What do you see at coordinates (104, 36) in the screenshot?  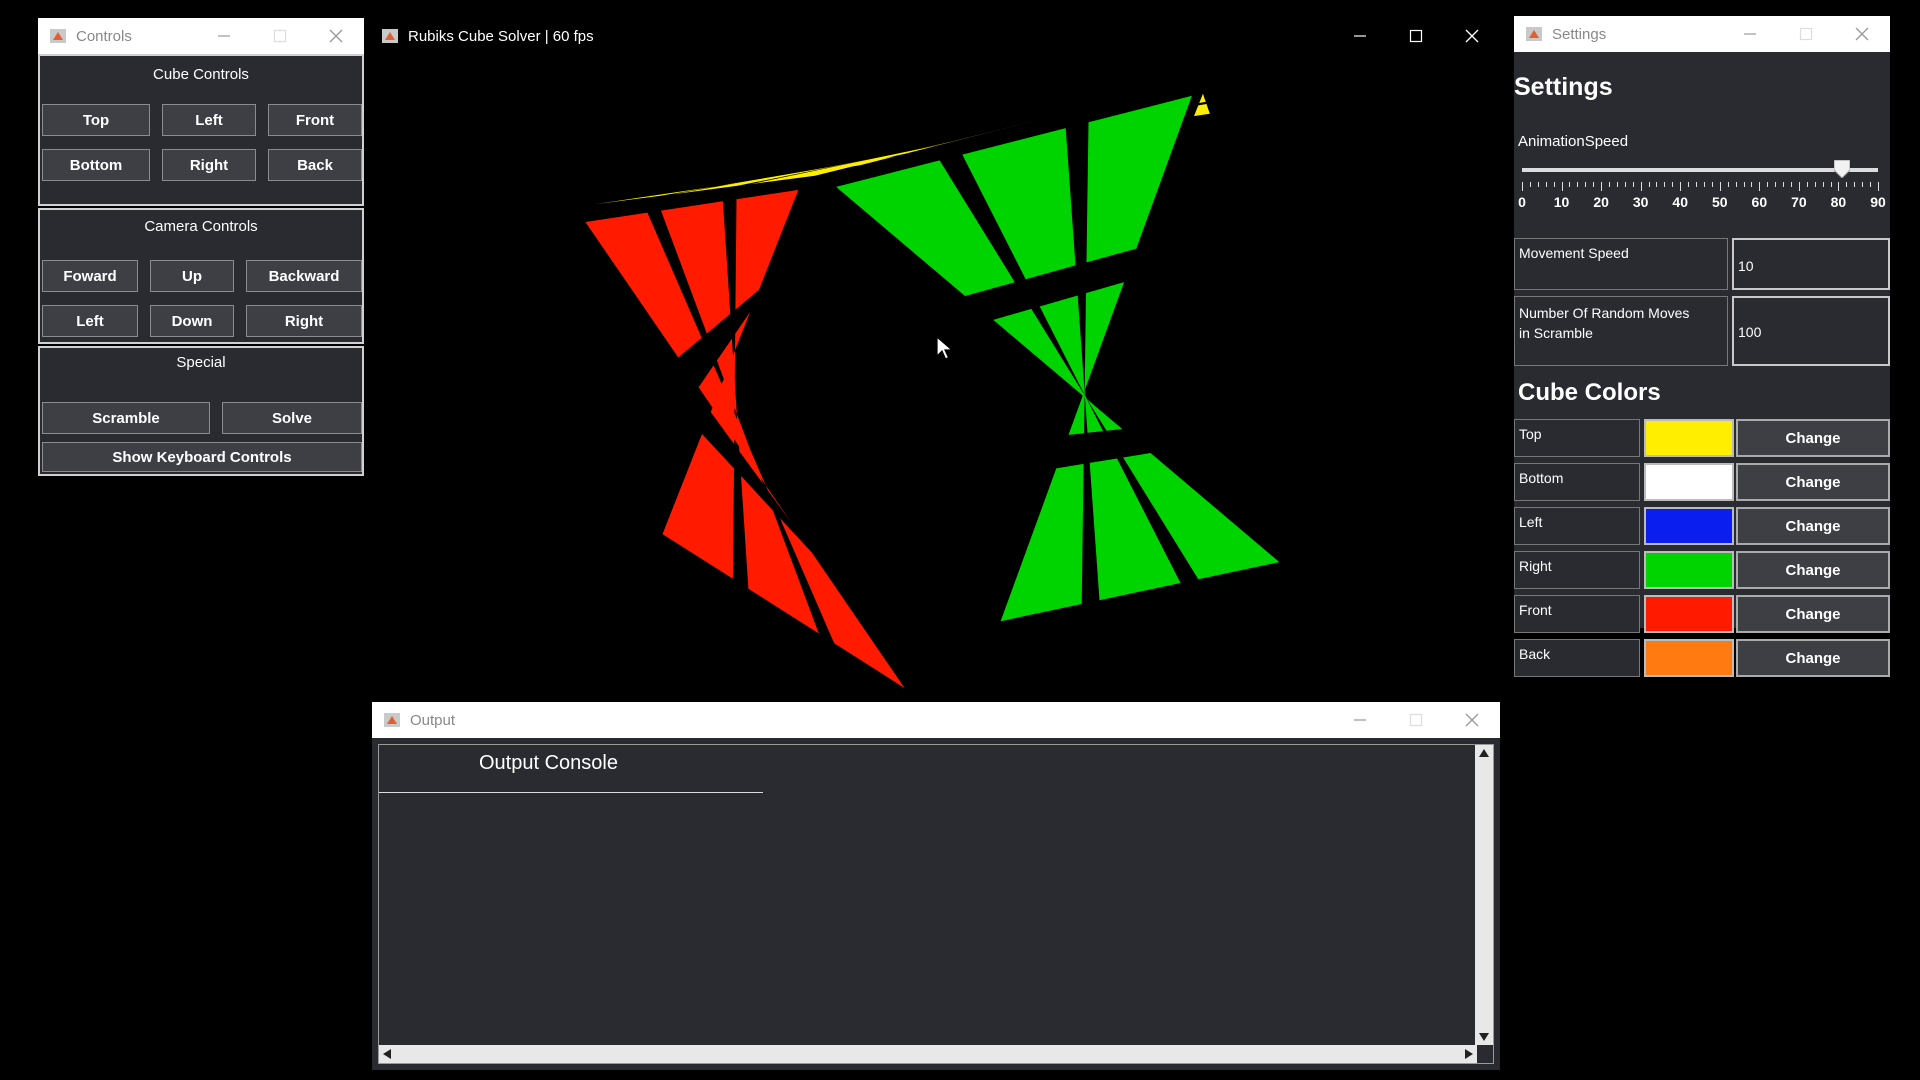 I see `controls-title: Controls` at bounding box center [104, 36].